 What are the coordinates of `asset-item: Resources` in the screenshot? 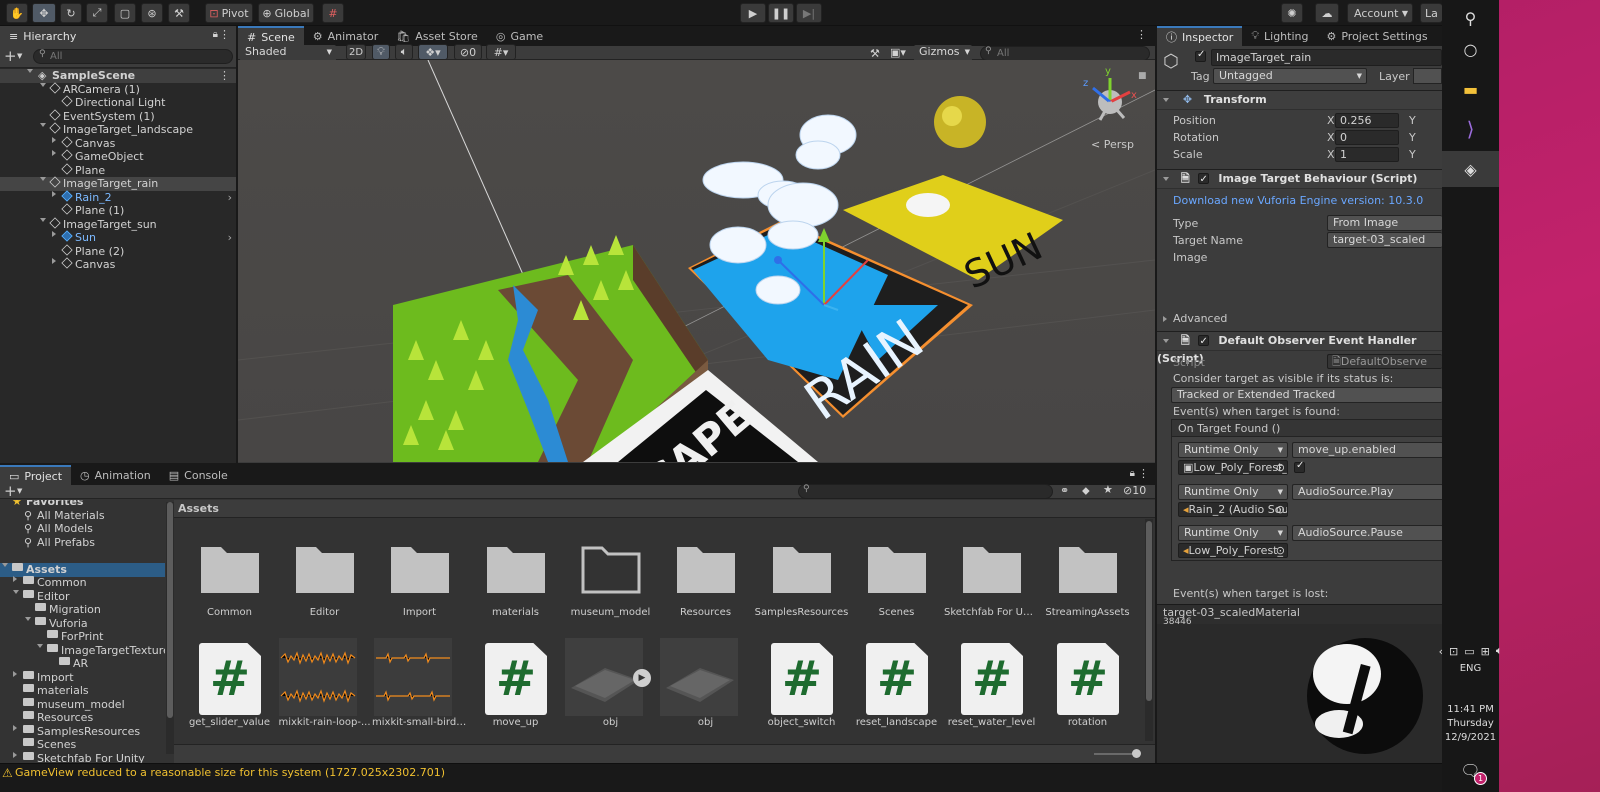 It's located at (705, 580).